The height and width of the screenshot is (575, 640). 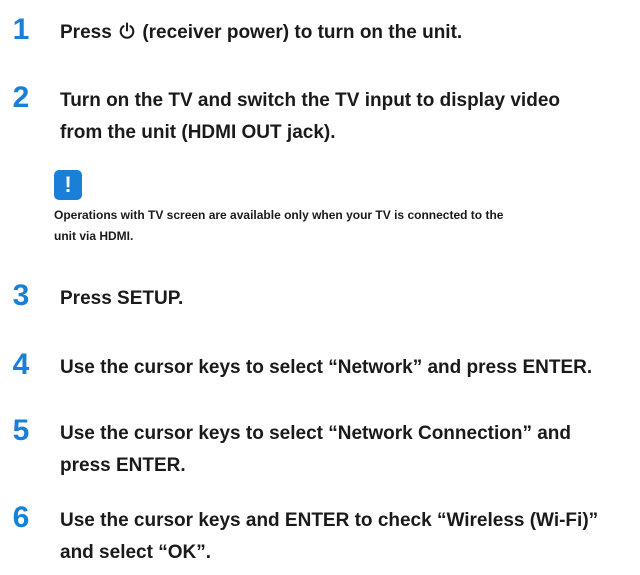 I want to click on step-text-part: (receiver power) to turn on the unit., so click(x=300, y=32).